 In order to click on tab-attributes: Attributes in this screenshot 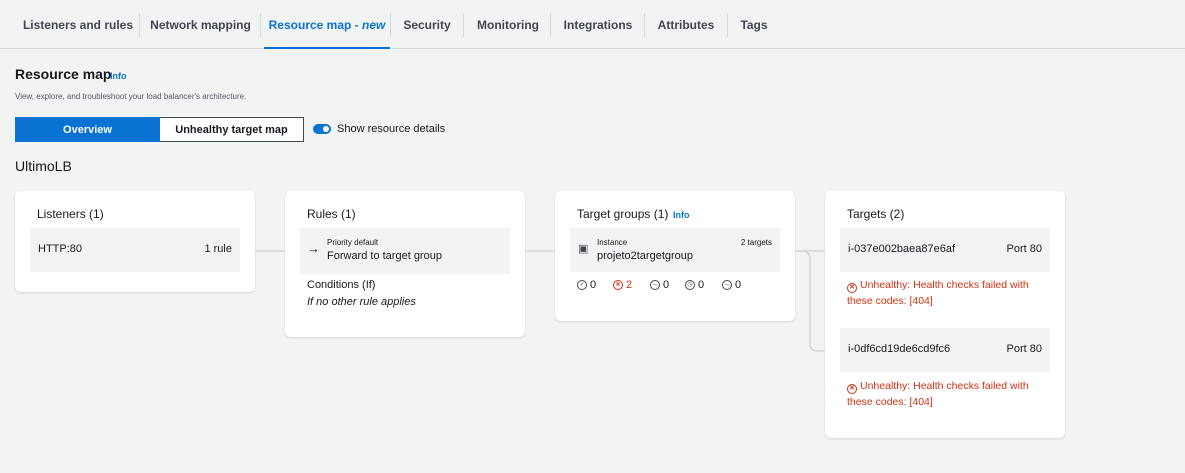, I will do `click(686, 24)`.